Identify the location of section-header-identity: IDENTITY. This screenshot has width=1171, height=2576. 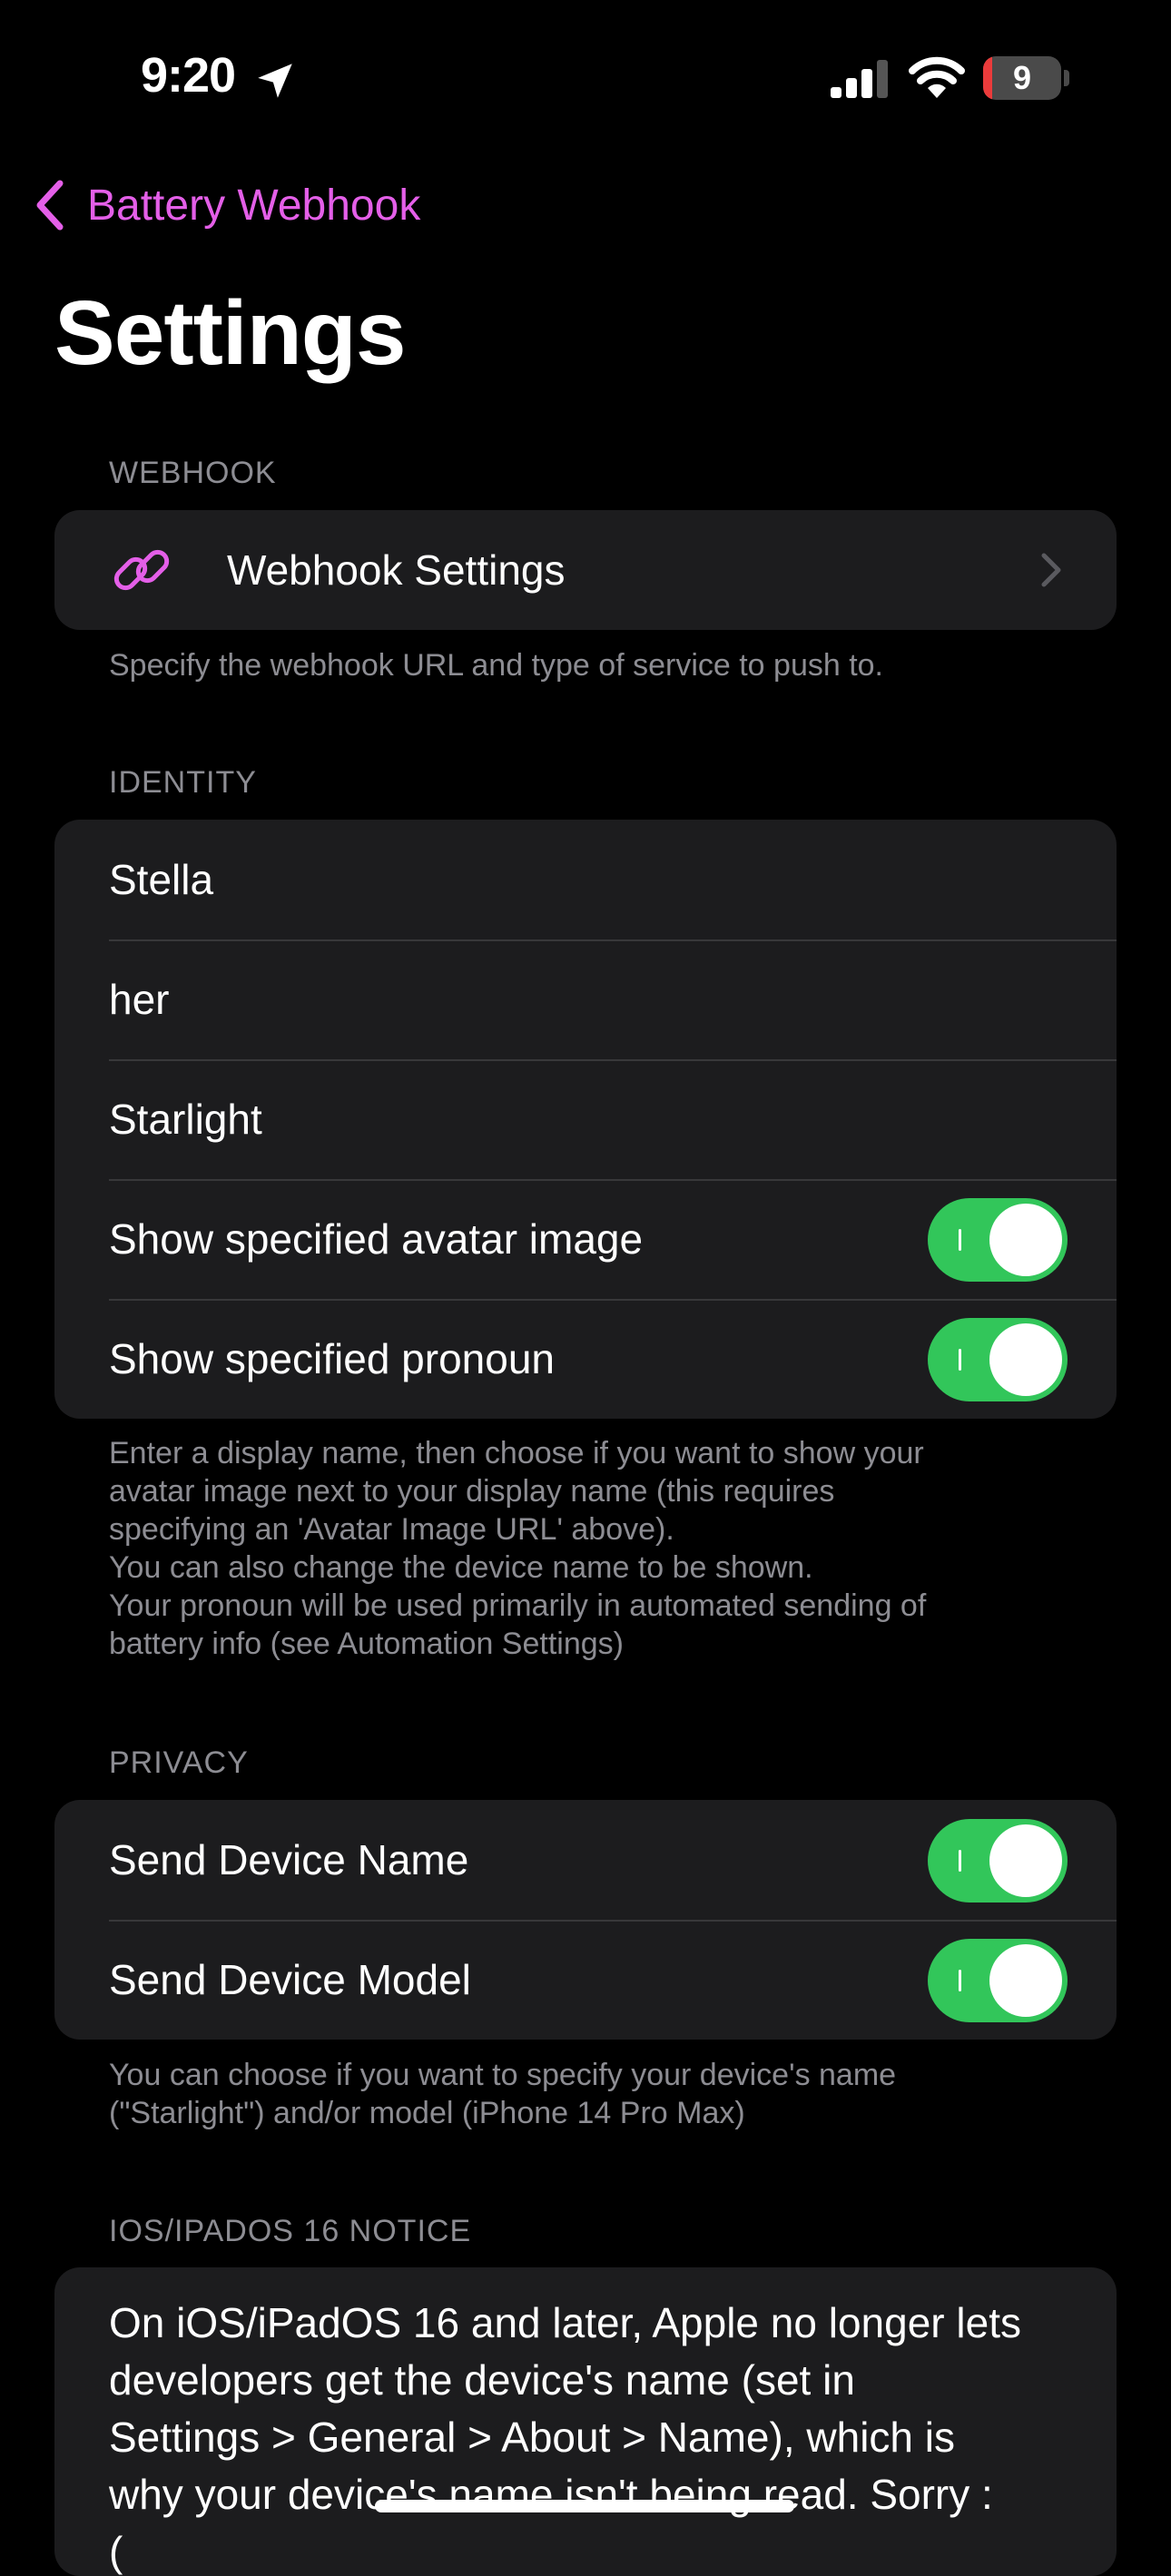
(183, 782).